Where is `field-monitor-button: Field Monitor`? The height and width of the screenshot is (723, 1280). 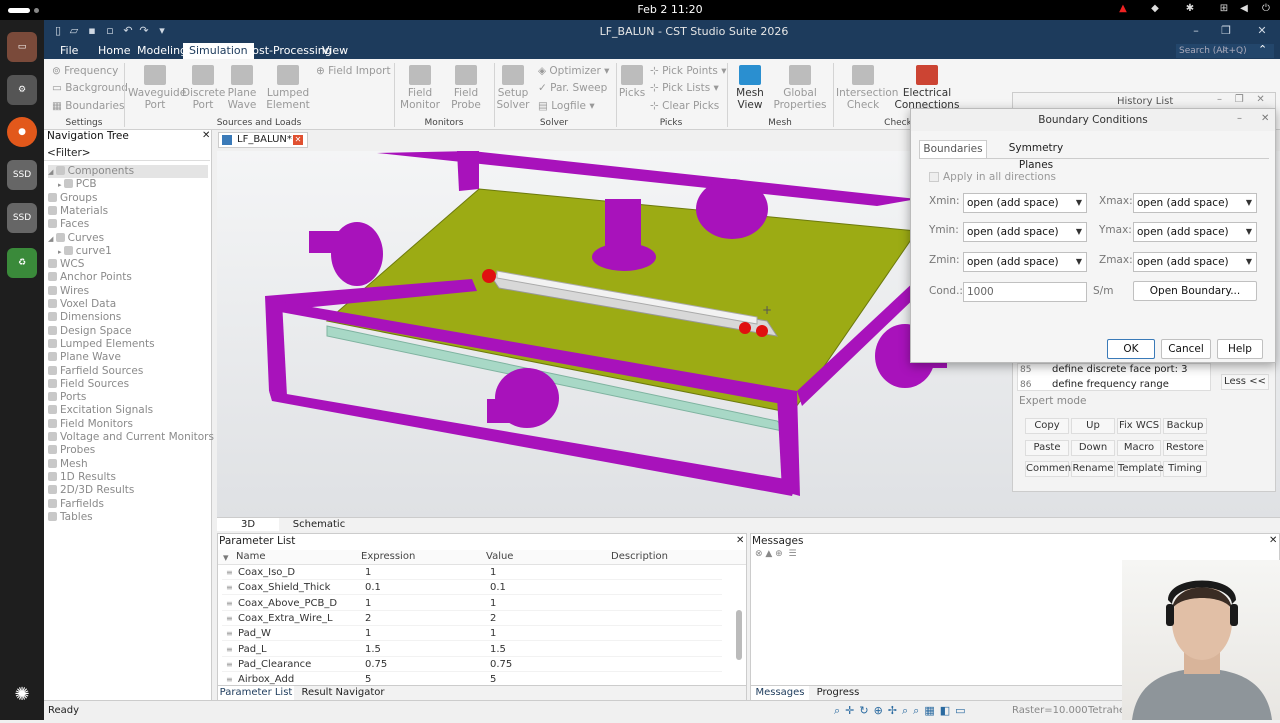 field-monitor-button: Field Monitor is located at coordinates (420, 88).